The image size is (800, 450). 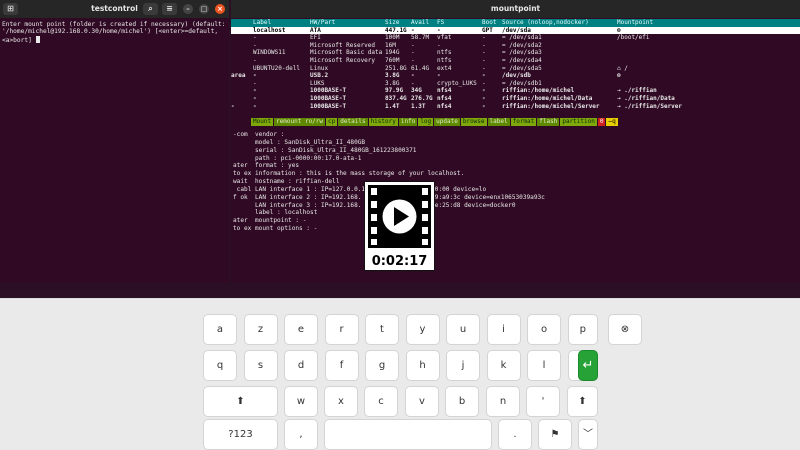 What do you see at coordinates (515, 30) in the screenshot?
I see `table-row: localhost ATA 447.1G - - GPT/dev/sda ⊜` at bounding box center [515, 30].